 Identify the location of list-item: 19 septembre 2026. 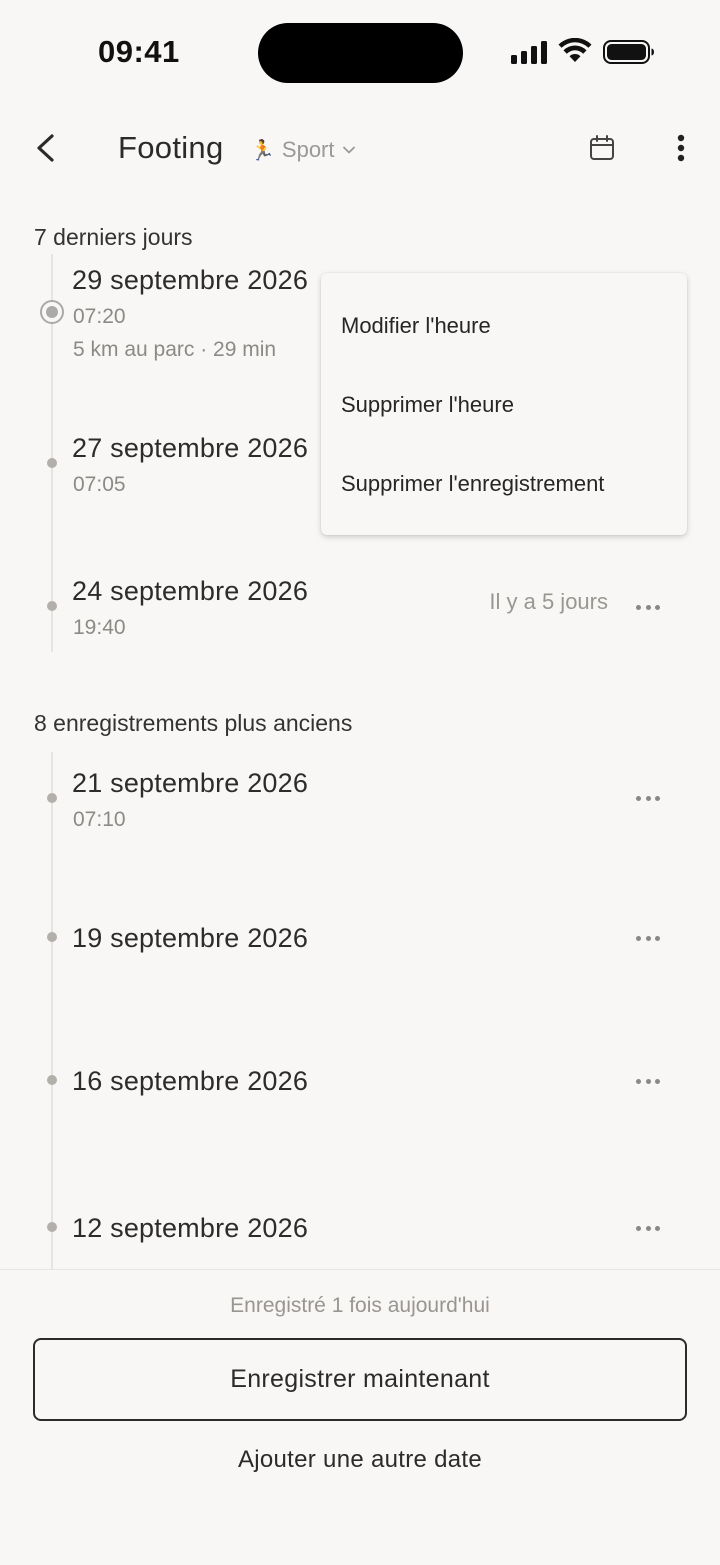
(360, 943).